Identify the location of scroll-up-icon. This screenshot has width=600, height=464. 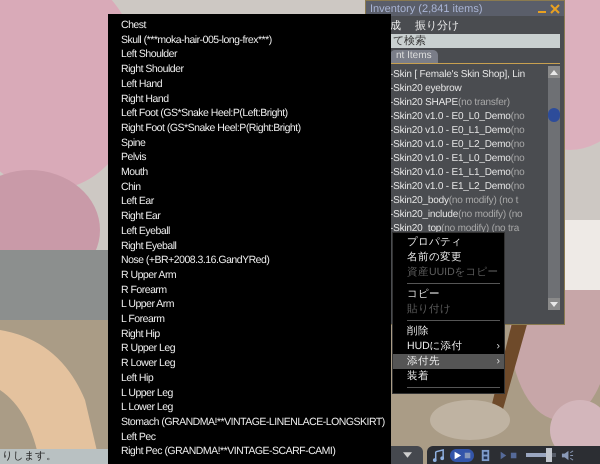
(554, 72).